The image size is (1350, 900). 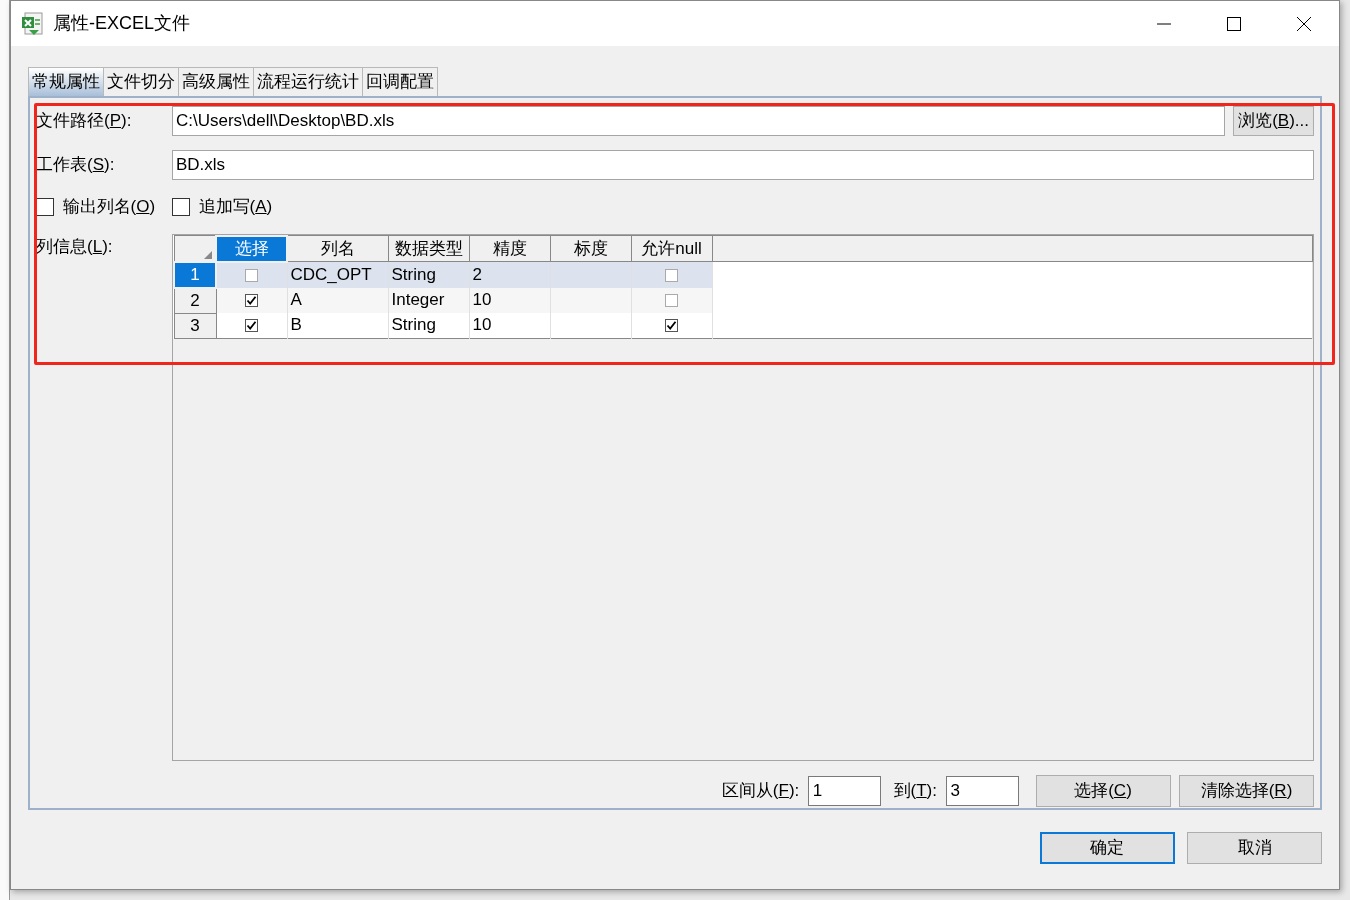 I want to click on range-from-label: 区间从(F):, so click(x=760, y=790).